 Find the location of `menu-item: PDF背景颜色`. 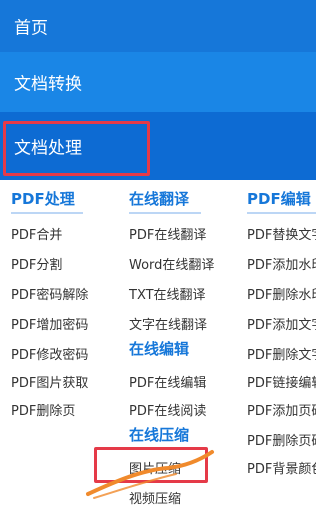

menu-item: PDF背景颜色 is located at coordinates (281, 467).